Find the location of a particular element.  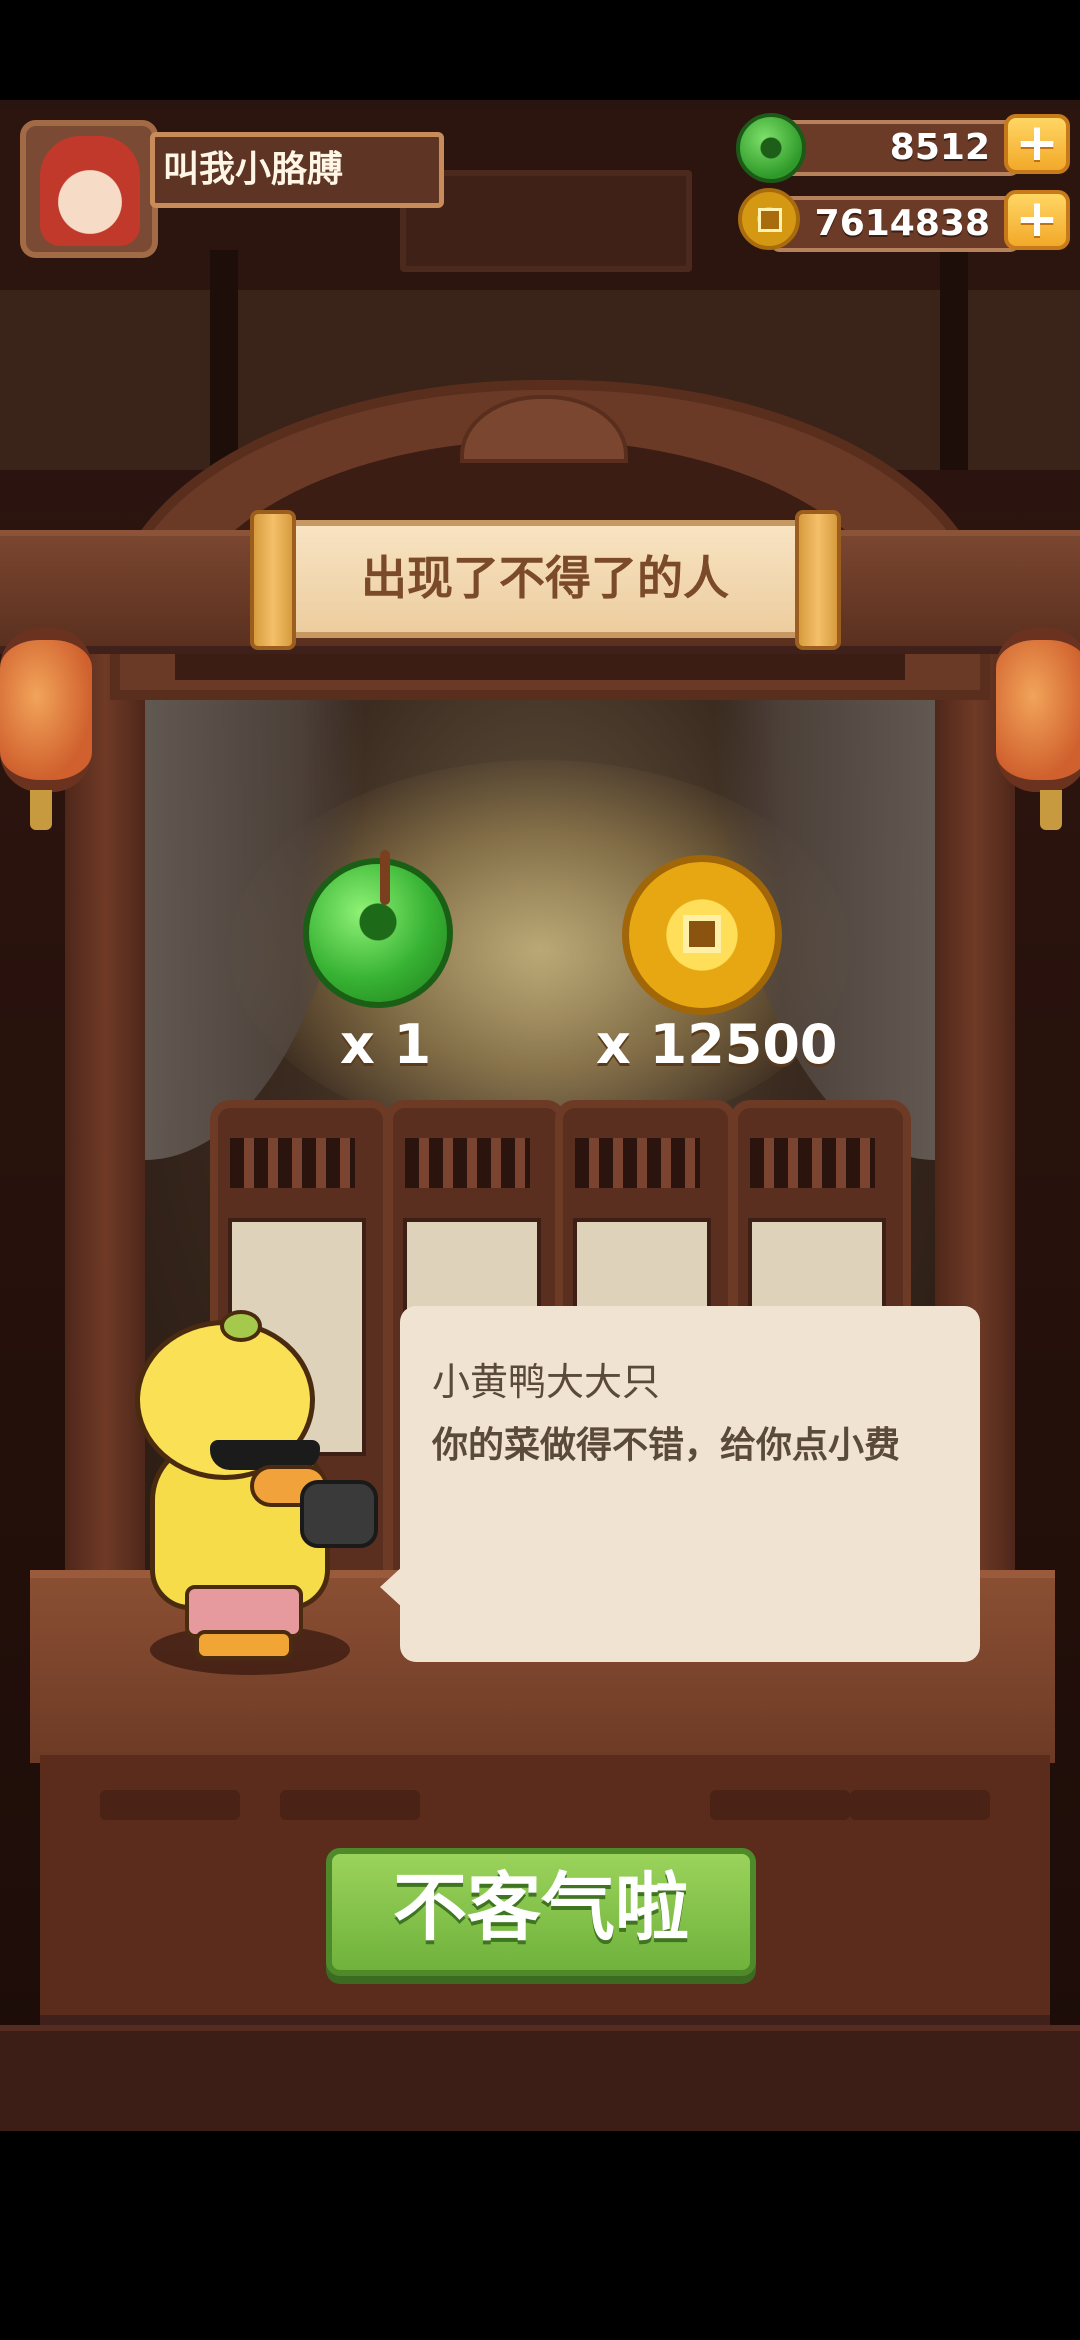

confirm-button-label: 不客气啦 is located at coordinates (541, 1908).